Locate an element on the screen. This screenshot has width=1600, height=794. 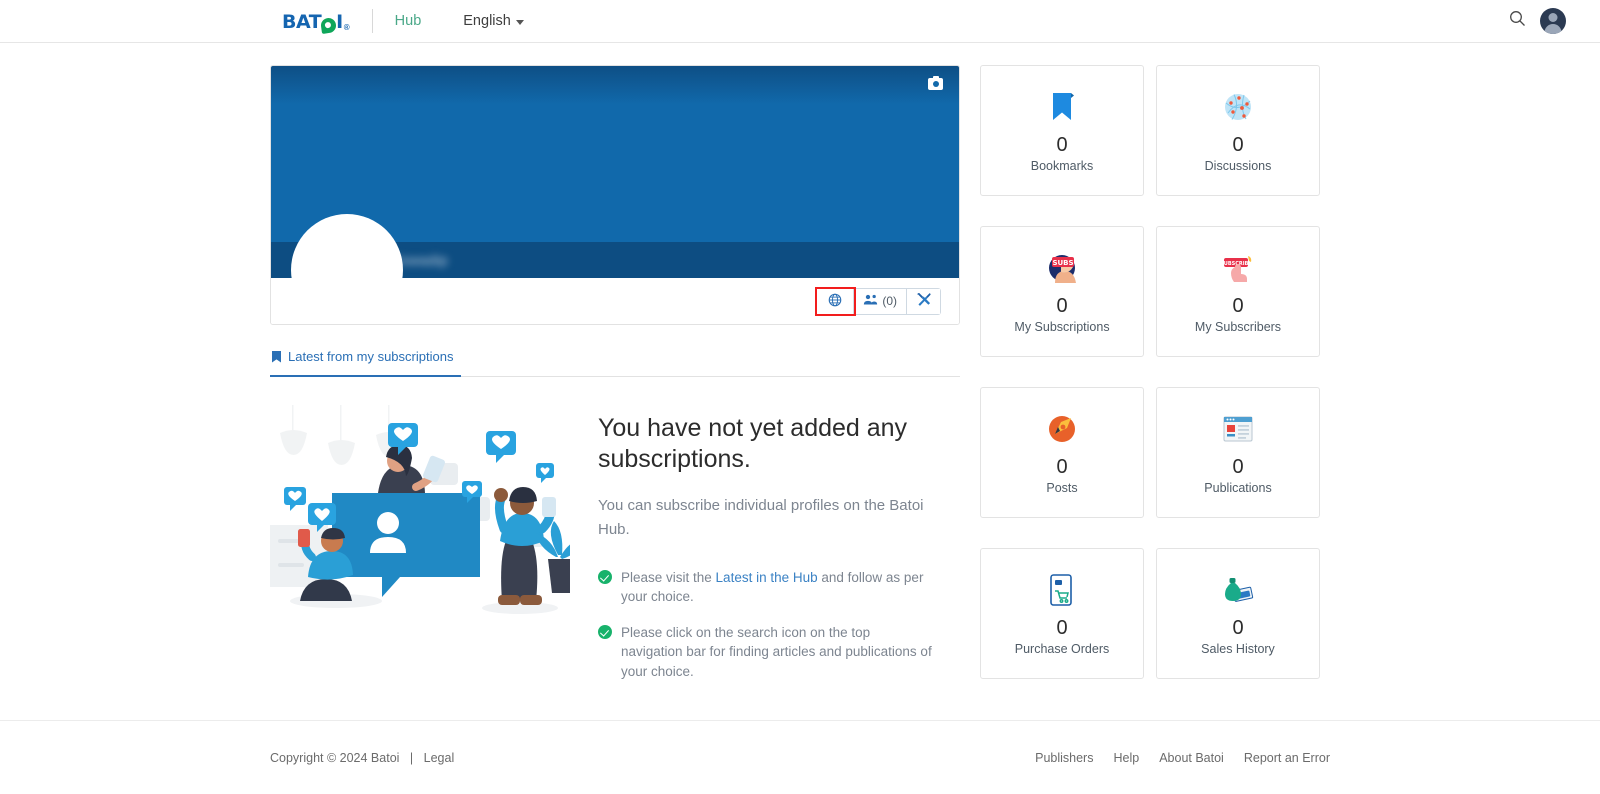
profile-avatar is located at coordinates (347, 269).